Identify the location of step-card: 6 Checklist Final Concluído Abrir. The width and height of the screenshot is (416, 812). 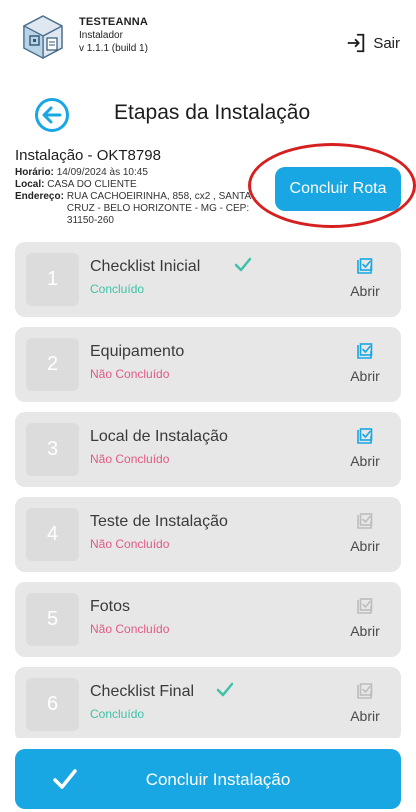
(208, 702).